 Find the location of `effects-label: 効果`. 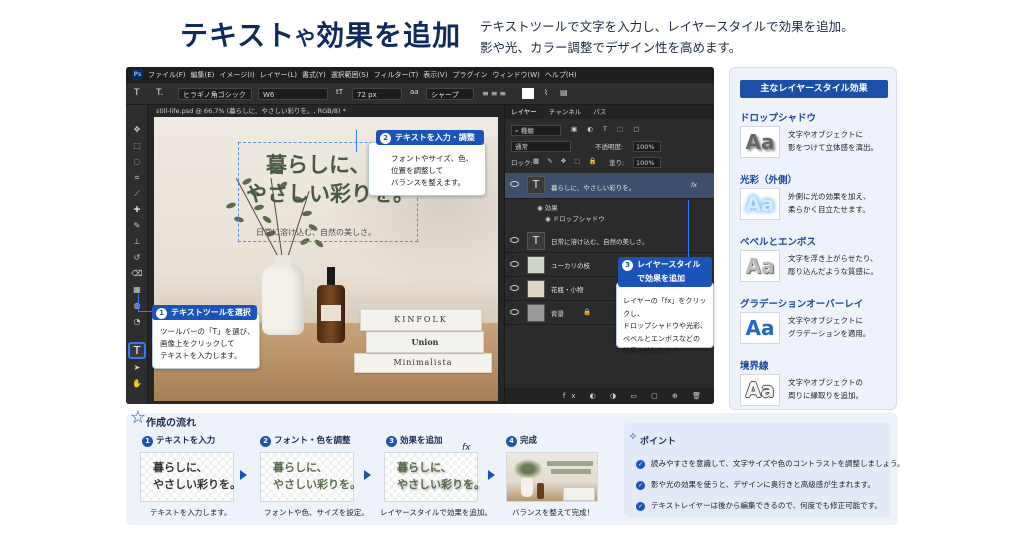

effects-label: 効果 is located at coordinates (551, 208).